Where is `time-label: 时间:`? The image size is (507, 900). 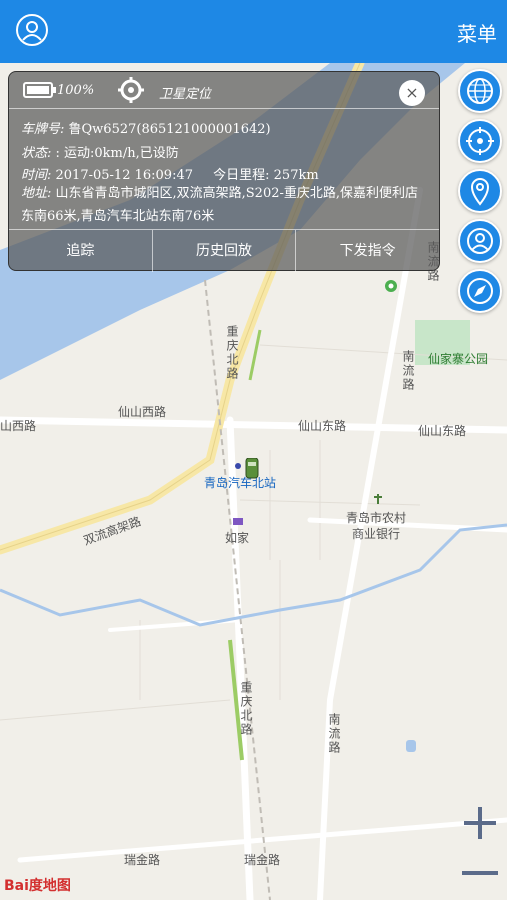
time-label: 时间: is located at coordinates (38, 175).